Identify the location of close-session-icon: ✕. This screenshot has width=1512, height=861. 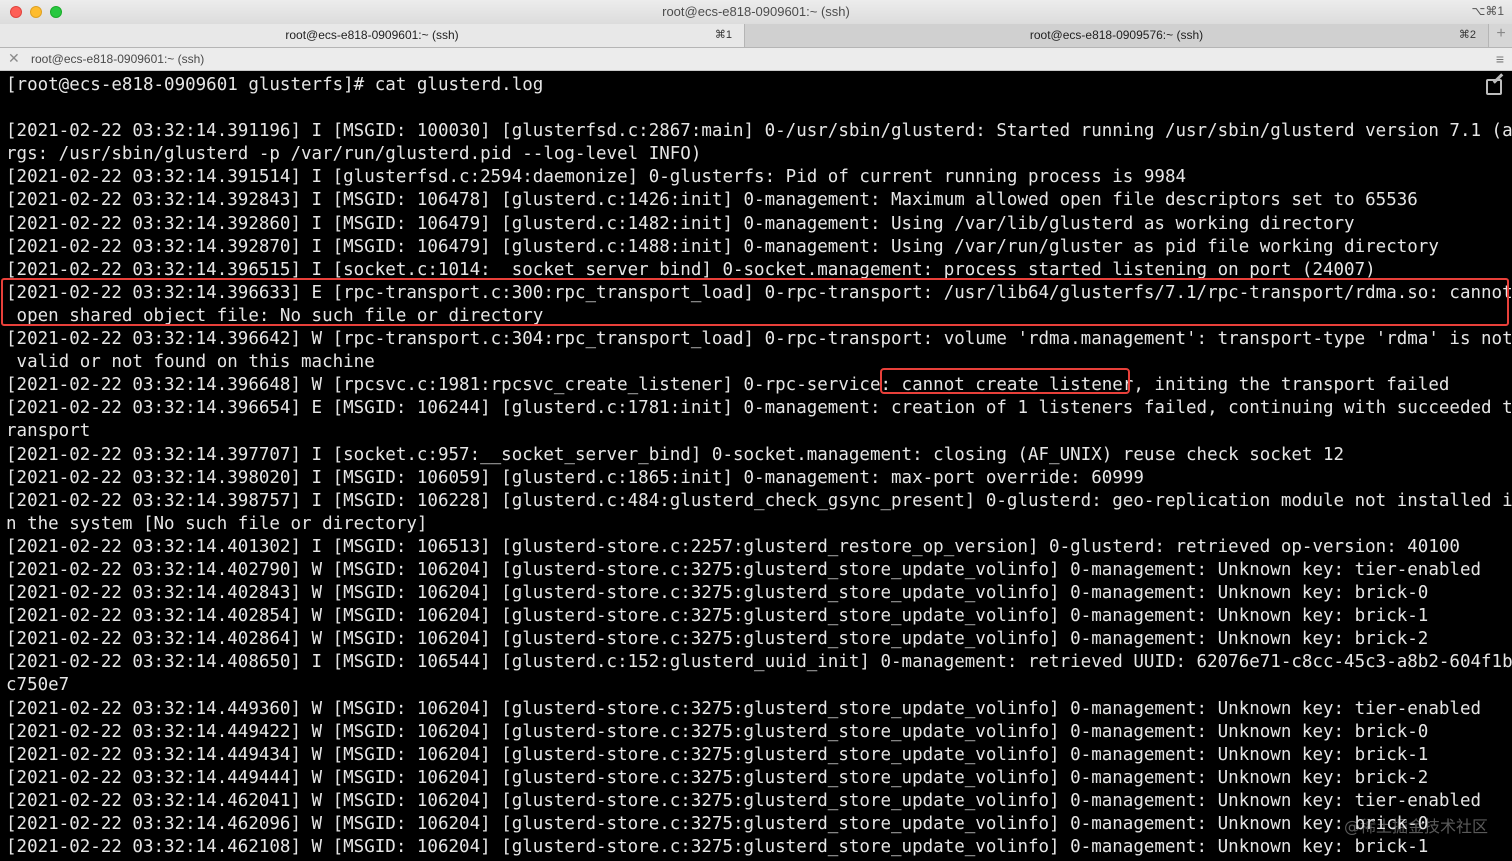
(14, 58).